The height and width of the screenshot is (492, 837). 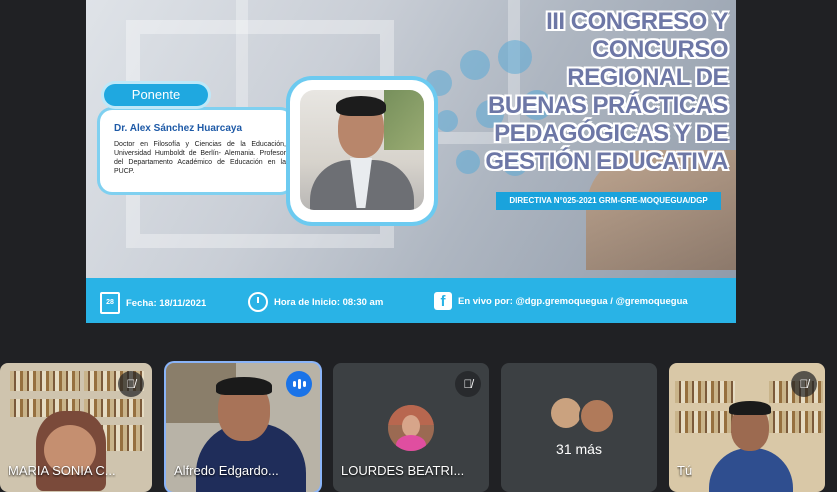 I want to click on title-line: REGIONAL DE, so click(x=647, y=77).